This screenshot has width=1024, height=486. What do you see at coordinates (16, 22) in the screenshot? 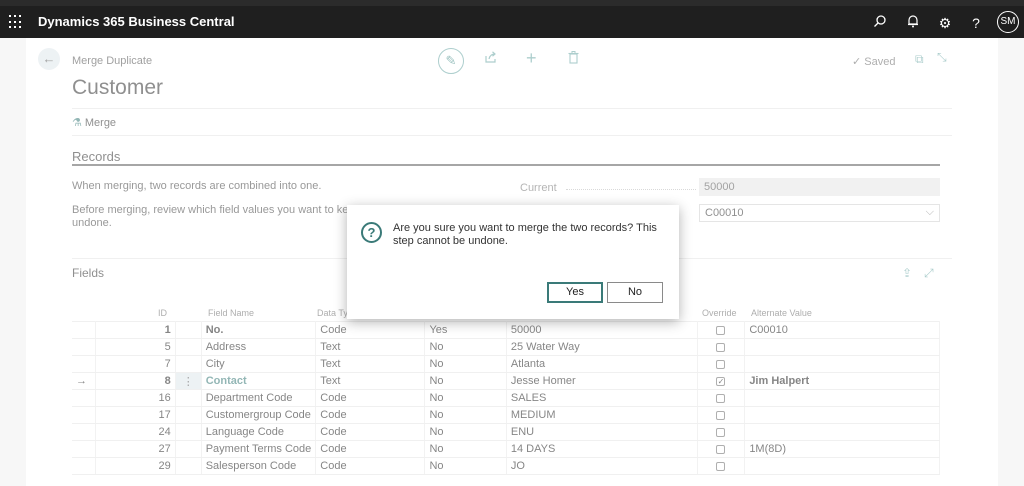
I see `app-launcher-icon` at bounding box center [16, 22].